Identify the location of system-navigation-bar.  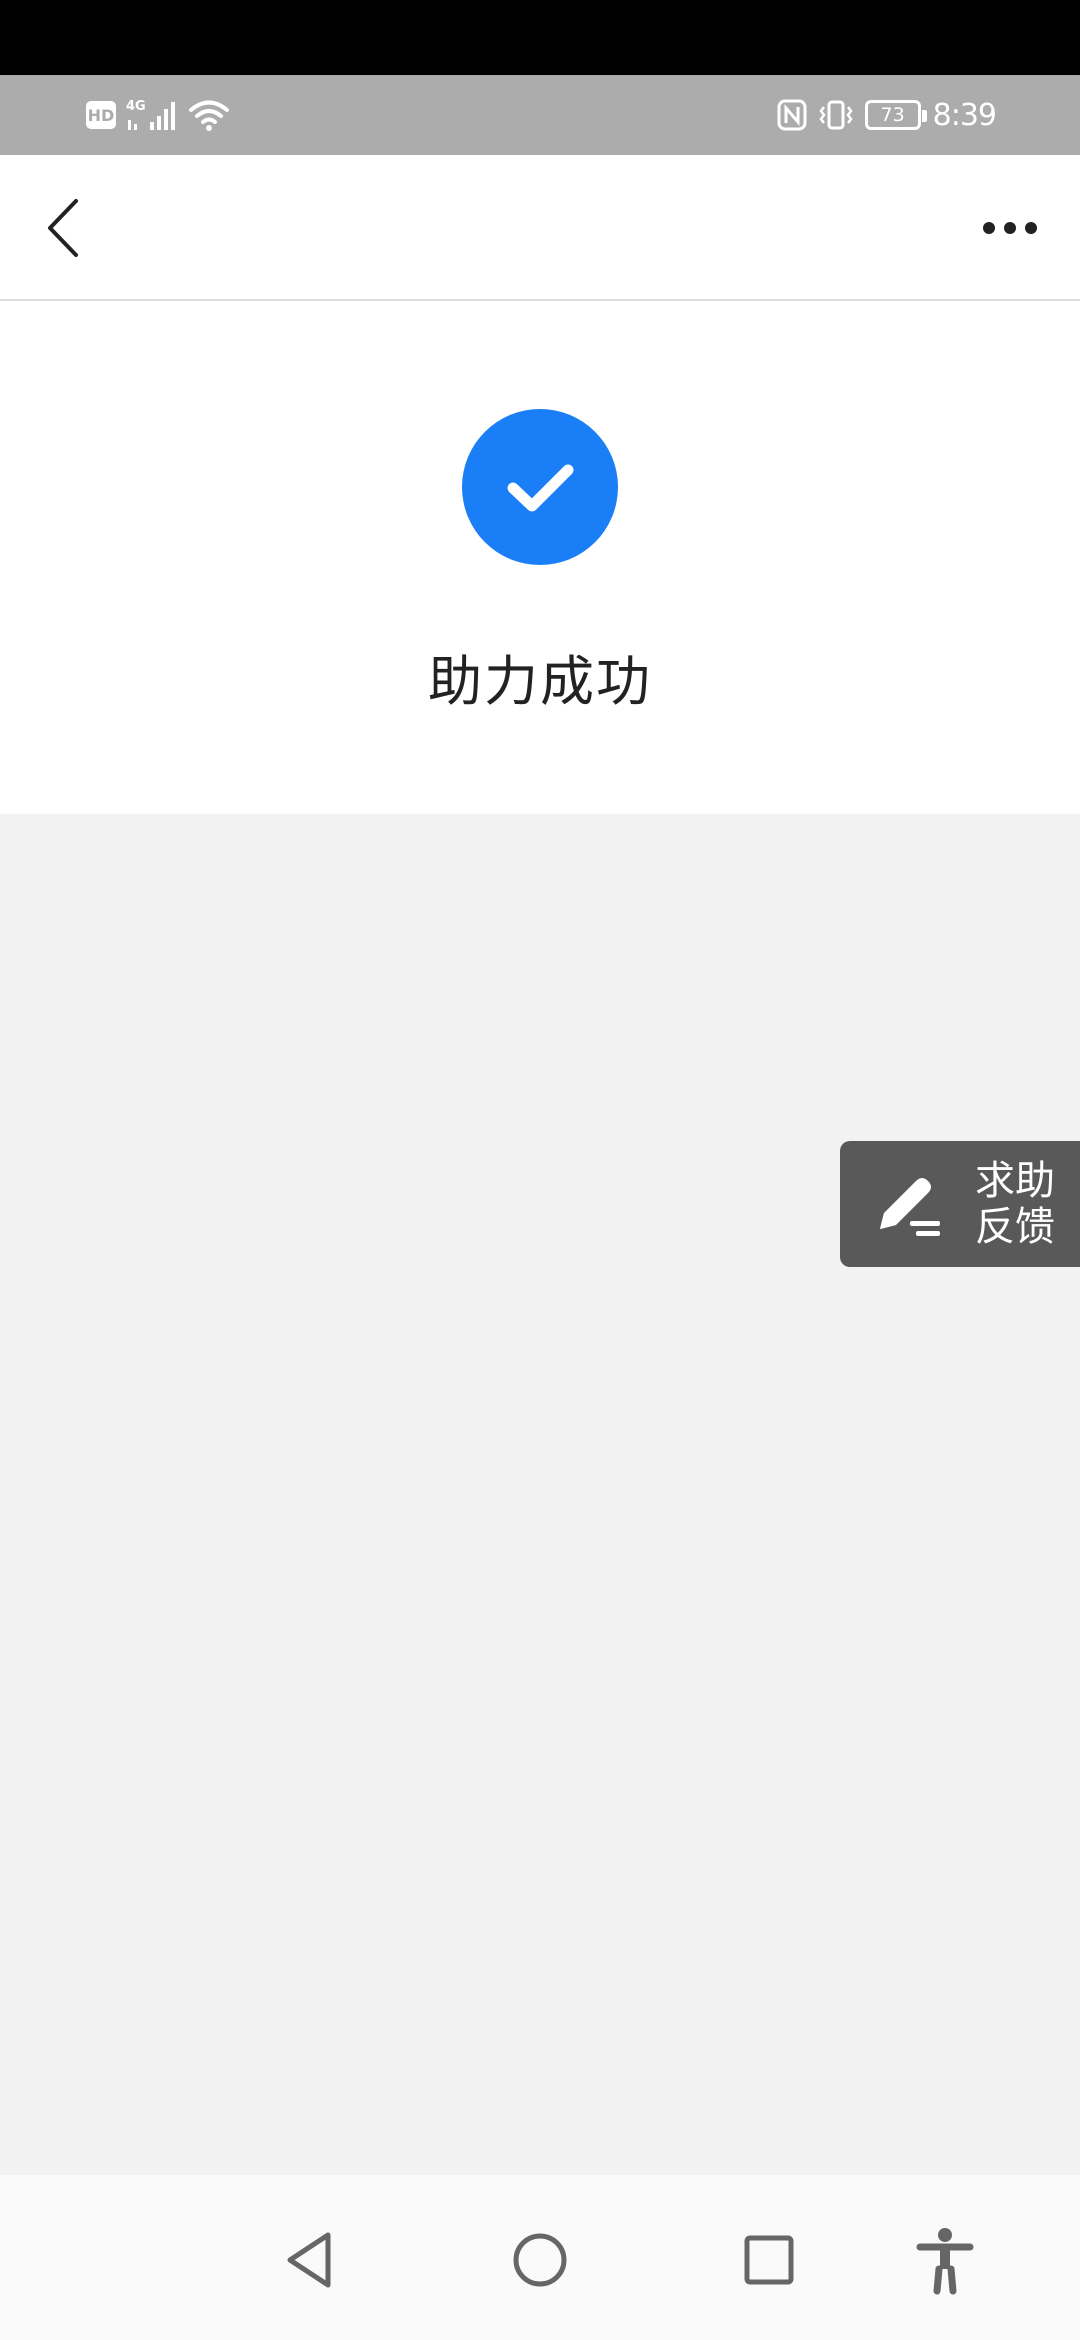
(540, 2257).